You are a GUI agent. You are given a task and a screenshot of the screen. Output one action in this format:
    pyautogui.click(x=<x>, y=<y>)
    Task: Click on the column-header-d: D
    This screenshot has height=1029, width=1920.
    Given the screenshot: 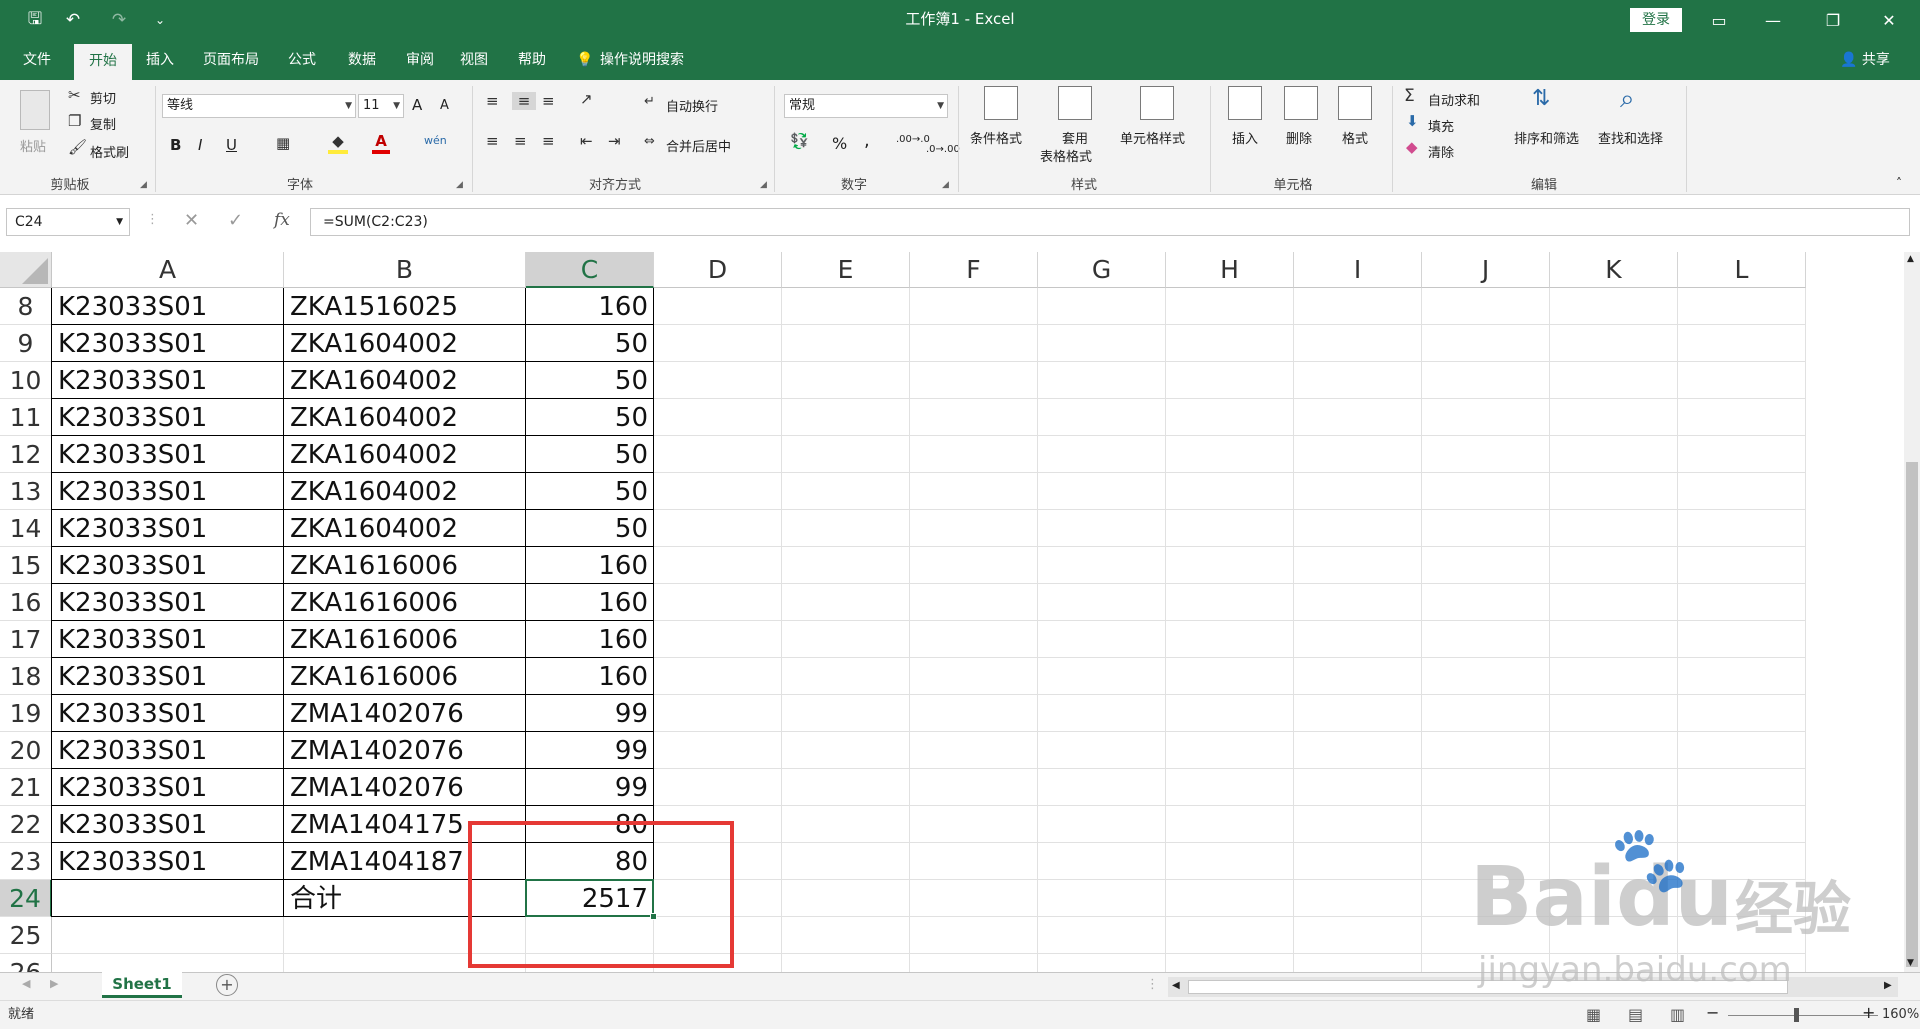 What is the action you would take?
    pyautogui.click(x=718, y=270)
    